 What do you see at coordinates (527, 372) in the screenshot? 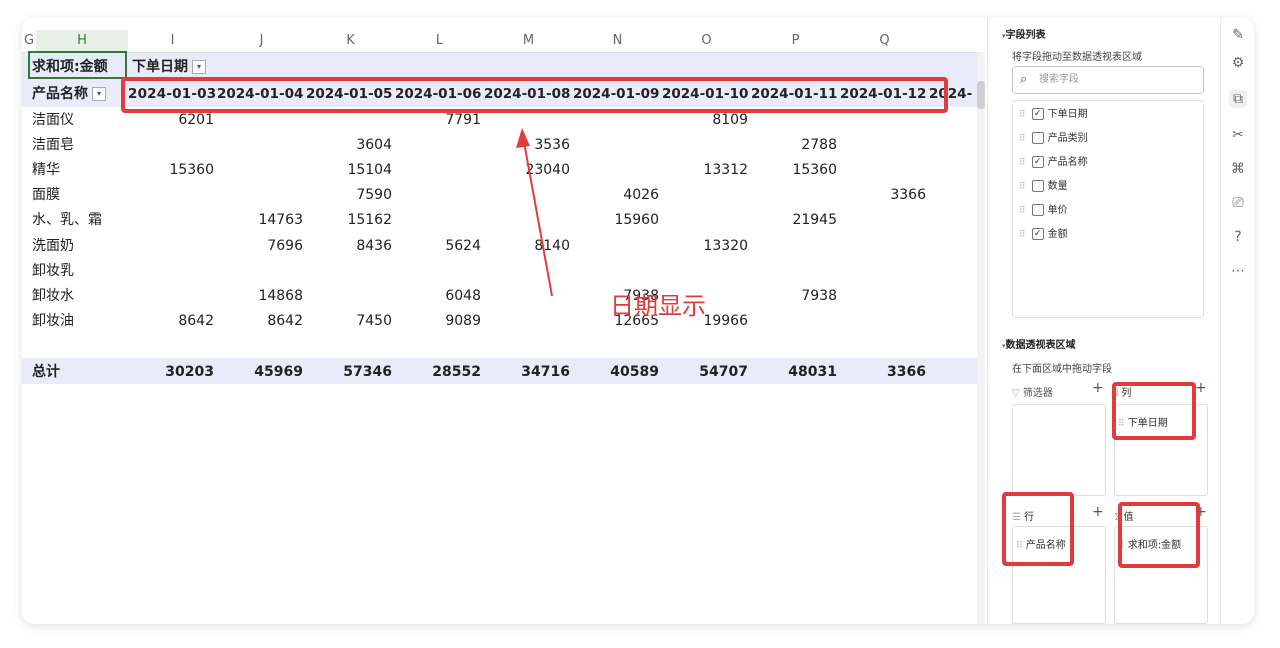
I see `value-cell: 34716` at bounding box center [527, 372].